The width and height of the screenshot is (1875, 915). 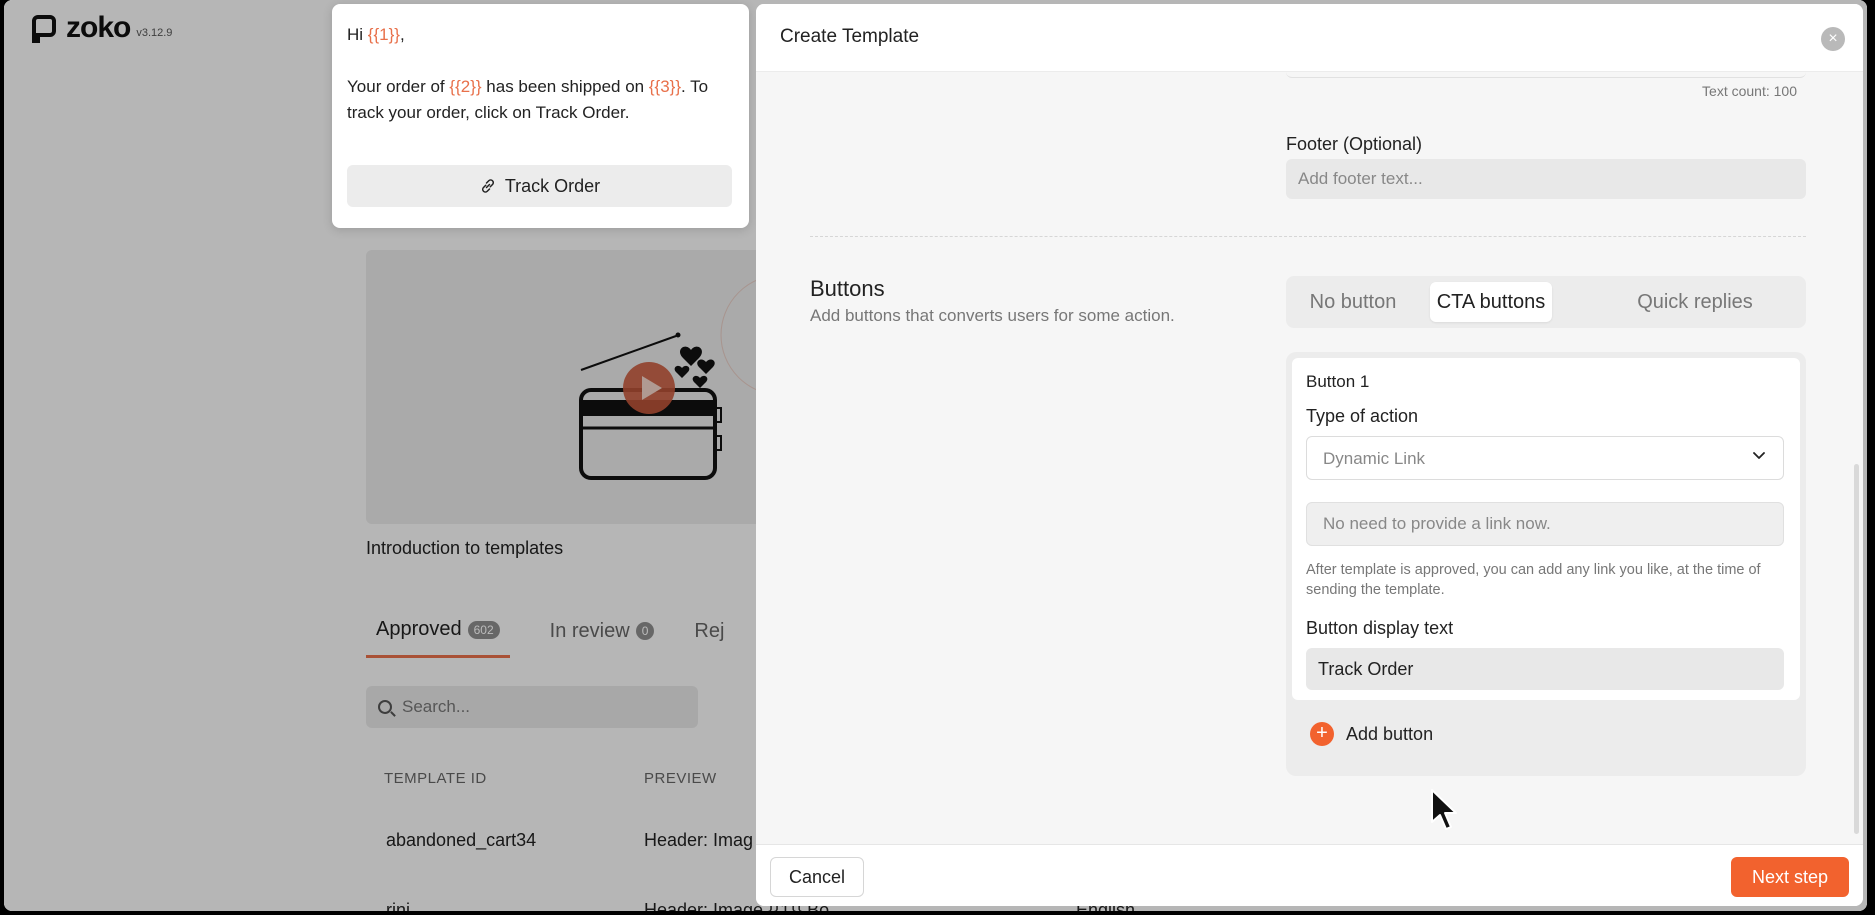 What do you see at coordinates (1790, 877) in the screenshot?
I see `next-step-button: Next step` at bounding box center [1790, 877].